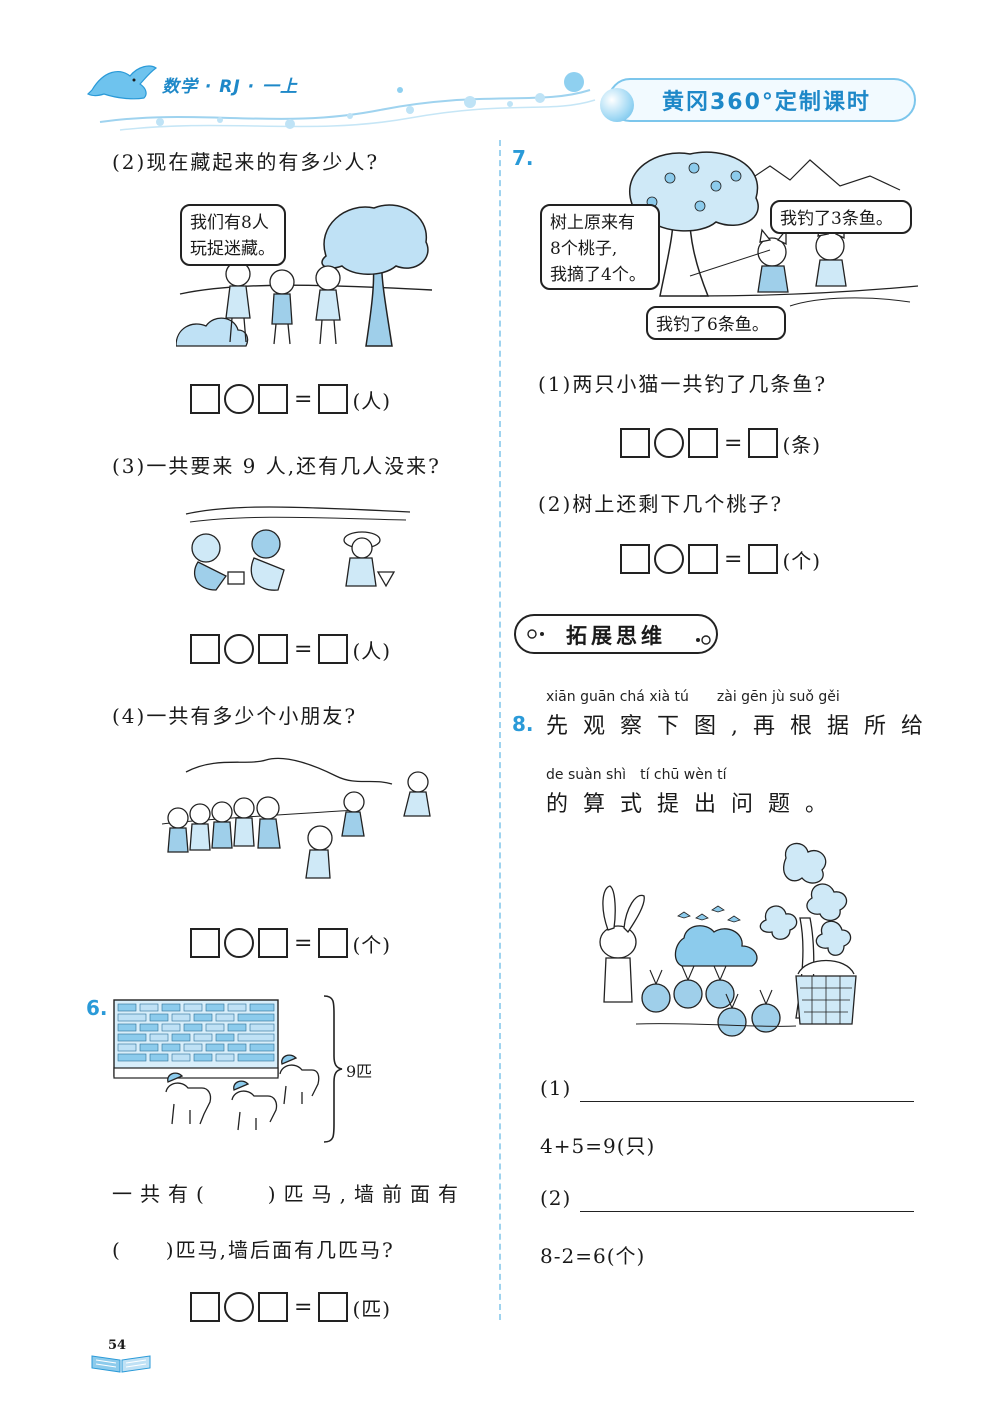 The image size is (1000, 1414). I want to click on brace-icon, so click(333, 1069).